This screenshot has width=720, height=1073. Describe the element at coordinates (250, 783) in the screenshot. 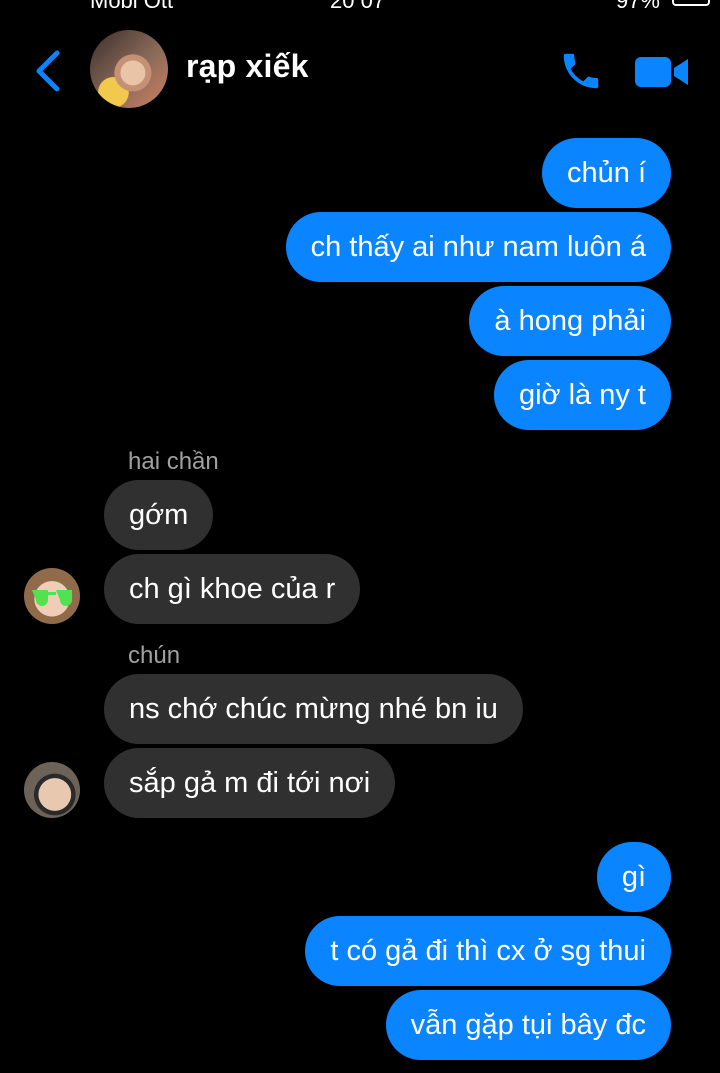

I see `message-incoming: sắp gả m đi tới nơi` at that location.